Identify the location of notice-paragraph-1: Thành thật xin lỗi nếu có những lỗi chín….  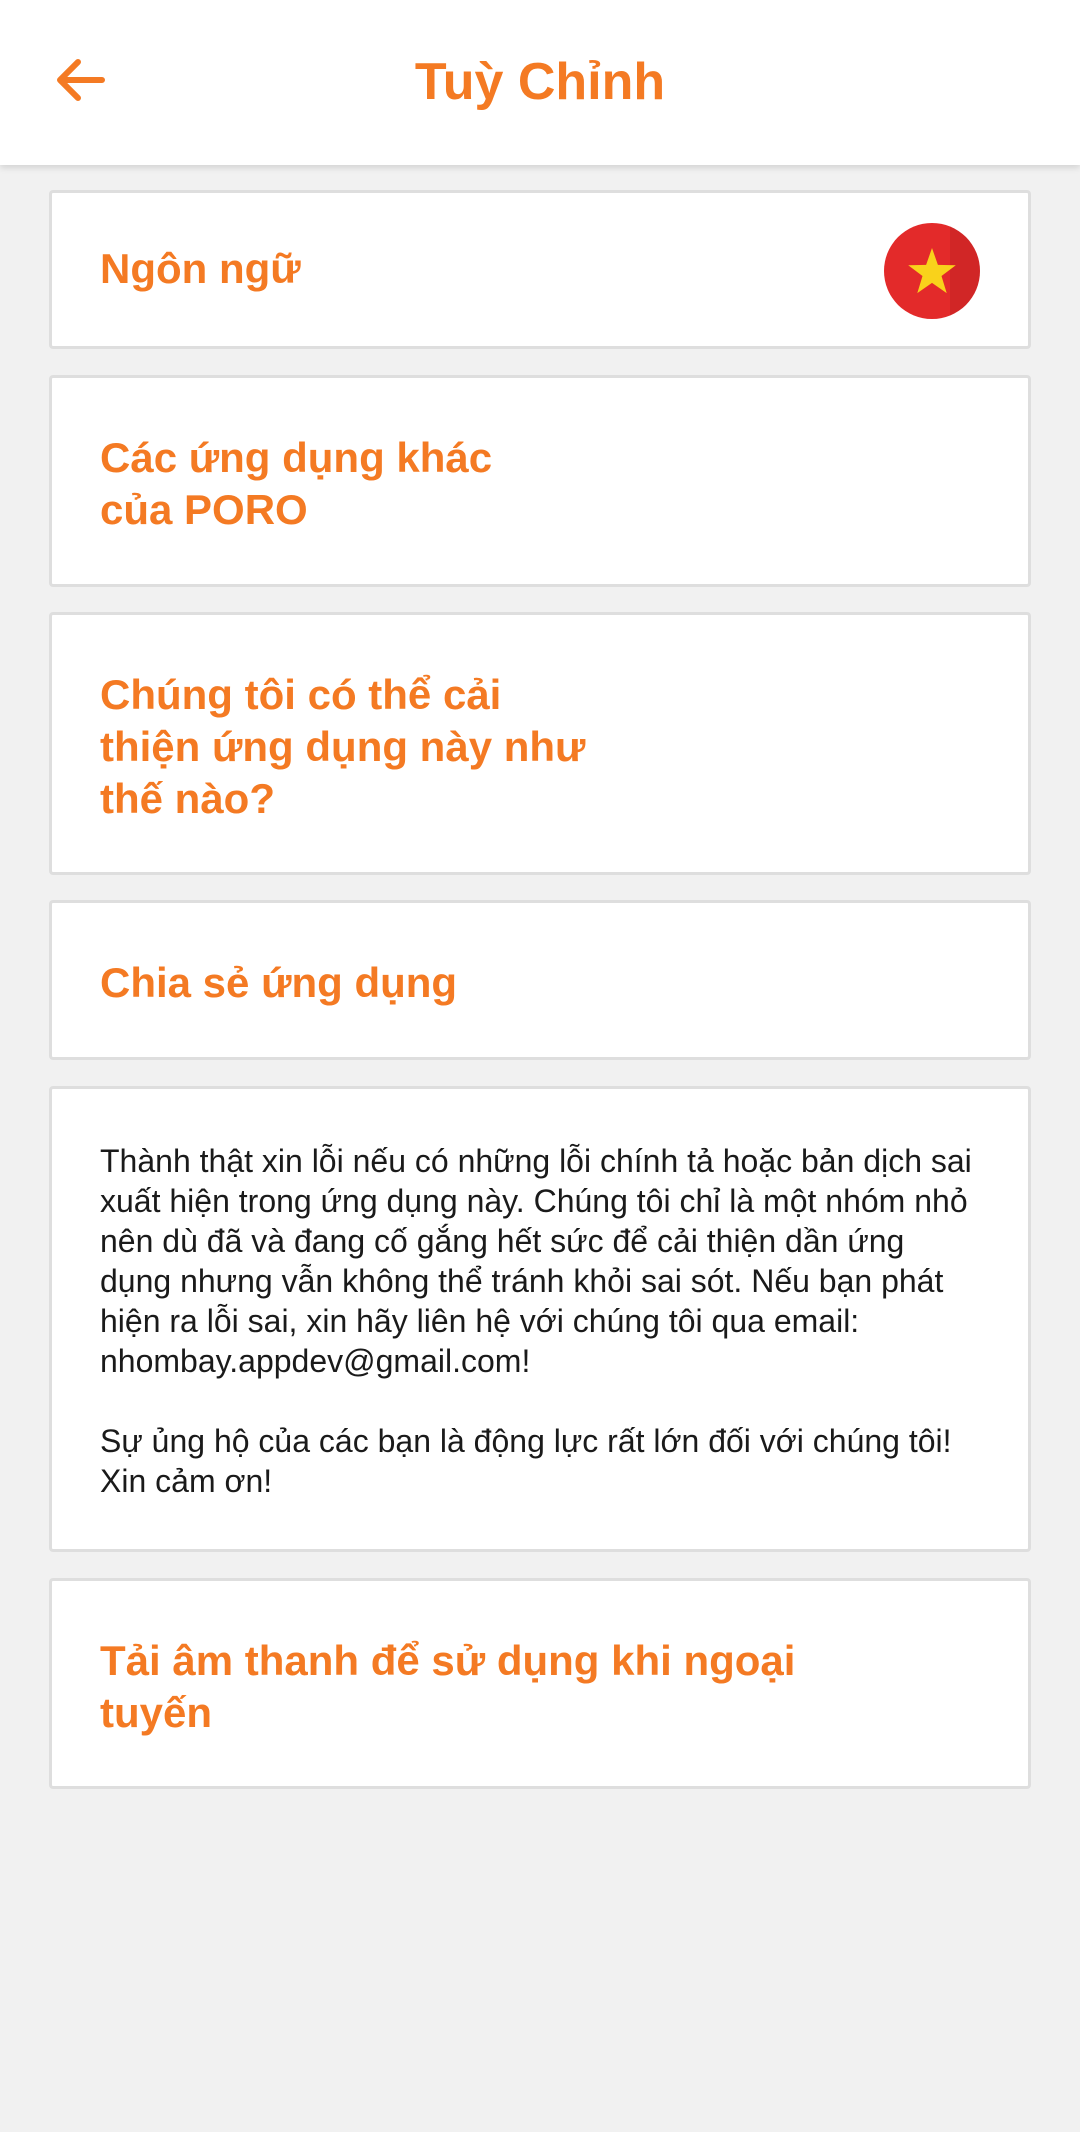
(536, 1261).